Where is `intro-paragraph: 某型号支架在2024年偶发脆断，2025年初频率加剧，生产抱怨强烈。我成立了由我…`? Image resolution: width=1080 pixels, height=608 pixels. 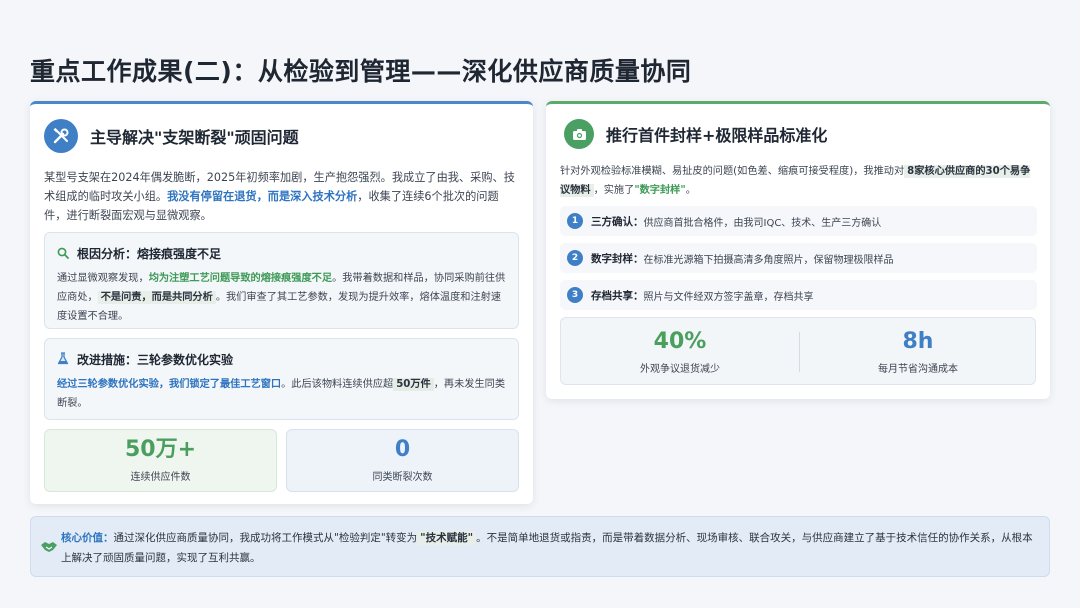
intro-paragraph: 某型号支架在2024年偶发脆断，2025年初频率加剧，生产抱怨强烈。我成立了由我… is located at coordinates (279, 196).